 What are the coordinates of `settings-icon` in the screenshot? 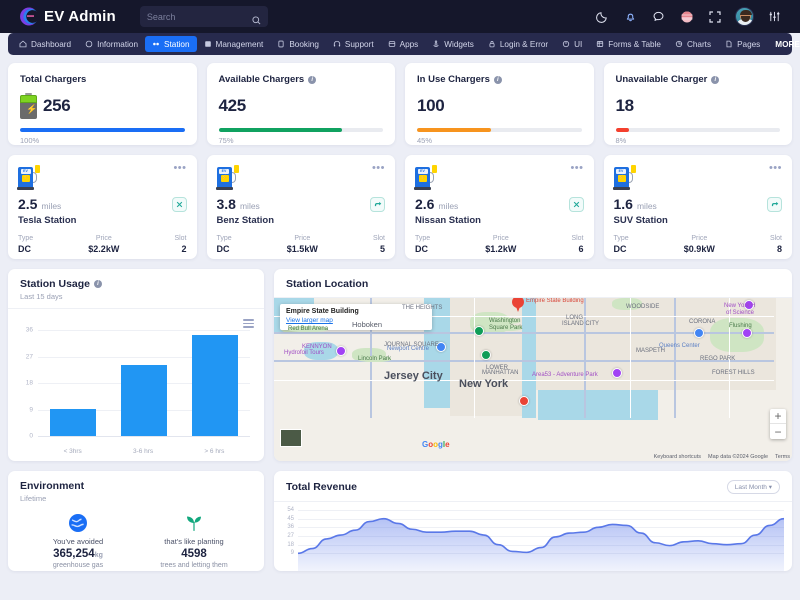 It's located at (774, 16).